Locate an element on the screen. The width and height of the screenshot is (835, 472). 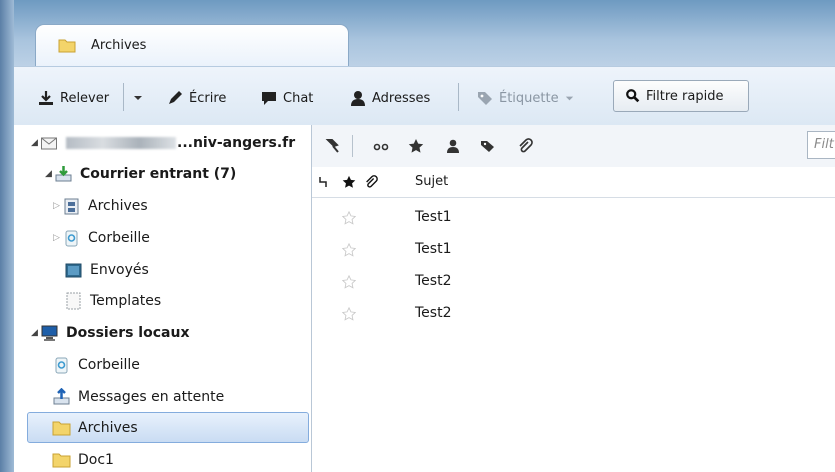
outbox-icon is located at coordinates (61, 396).